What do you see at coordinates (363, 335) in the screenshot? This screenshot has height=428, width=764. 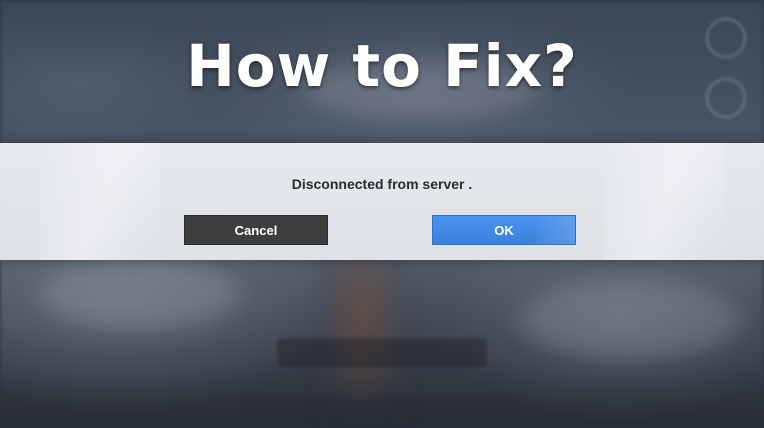 I see `background-character` at bounding box center [363, 335].